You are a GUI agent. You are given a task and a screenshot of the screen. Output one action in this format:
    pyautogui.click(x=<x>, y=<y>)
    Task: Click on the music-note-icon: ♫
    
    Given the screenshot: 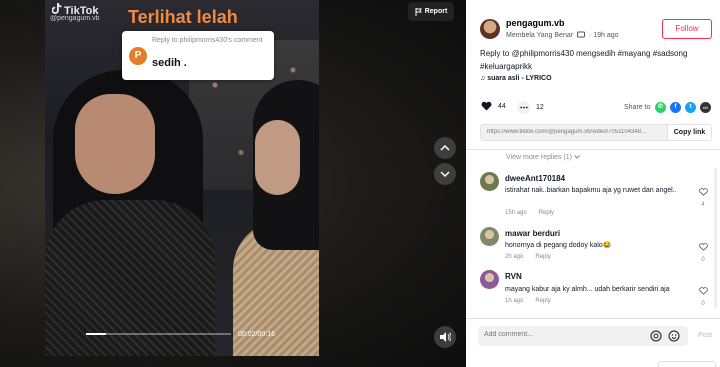 What is the action you would take?
    pyautogui.click(x=483, y=78)
    